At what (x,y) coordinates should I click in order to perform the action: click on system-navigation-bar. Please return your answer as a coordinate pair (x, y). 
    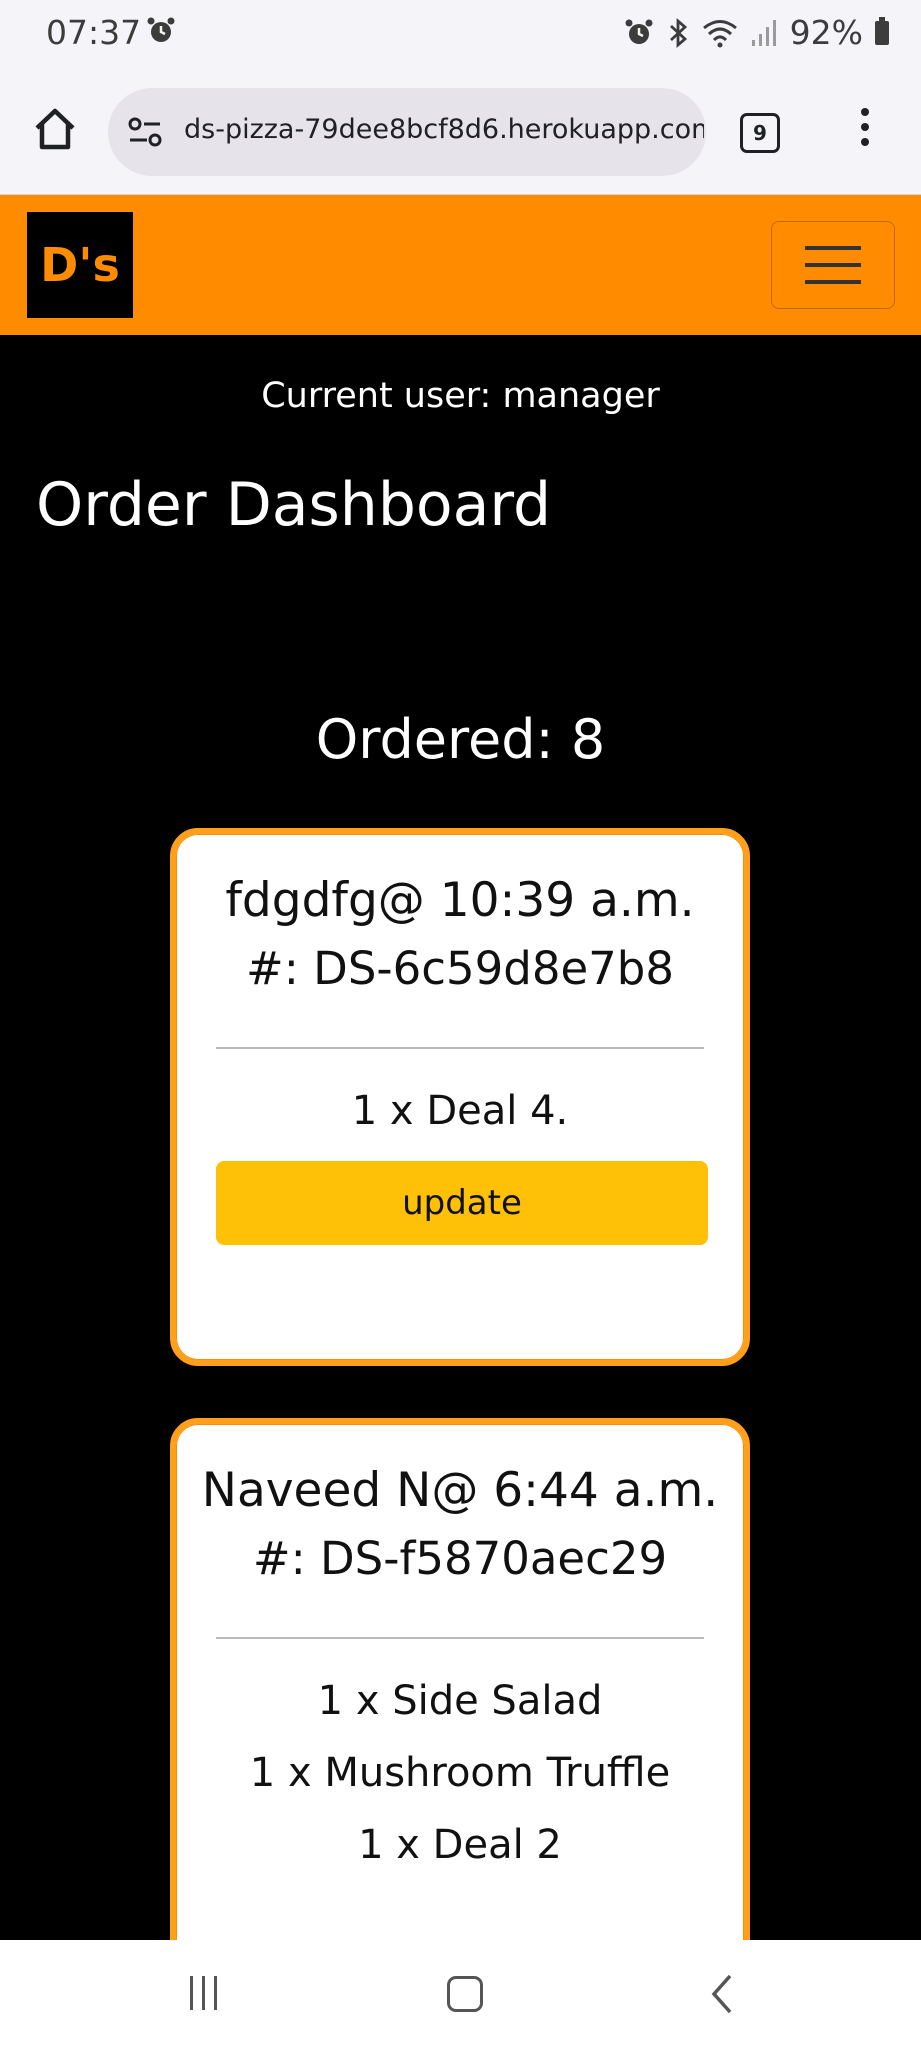
    Looking at the image, I should click on (460, 1994).